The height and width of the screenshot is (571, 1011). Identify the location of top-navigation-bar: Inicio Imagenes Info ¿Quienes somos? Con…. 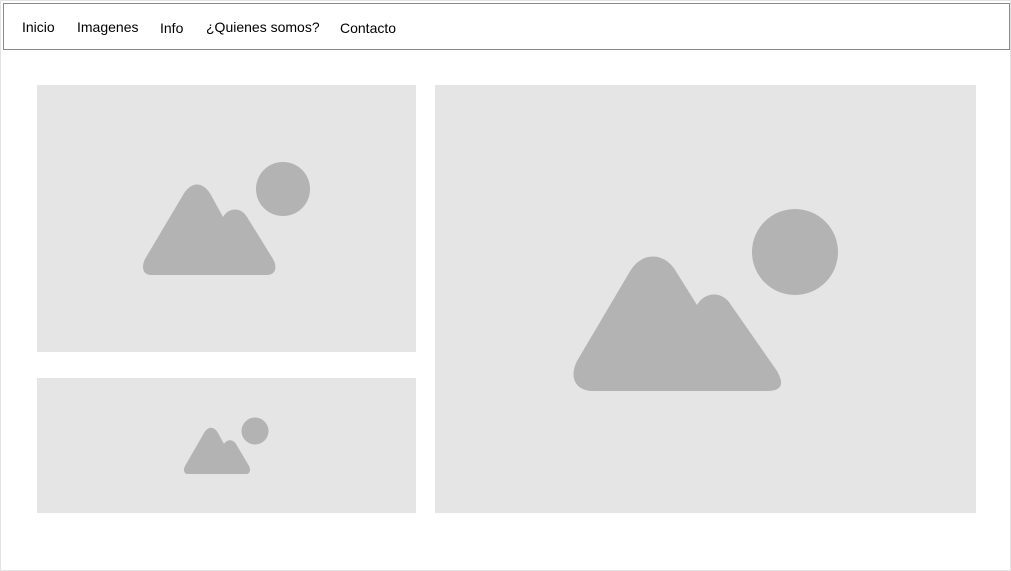
(506, 26).